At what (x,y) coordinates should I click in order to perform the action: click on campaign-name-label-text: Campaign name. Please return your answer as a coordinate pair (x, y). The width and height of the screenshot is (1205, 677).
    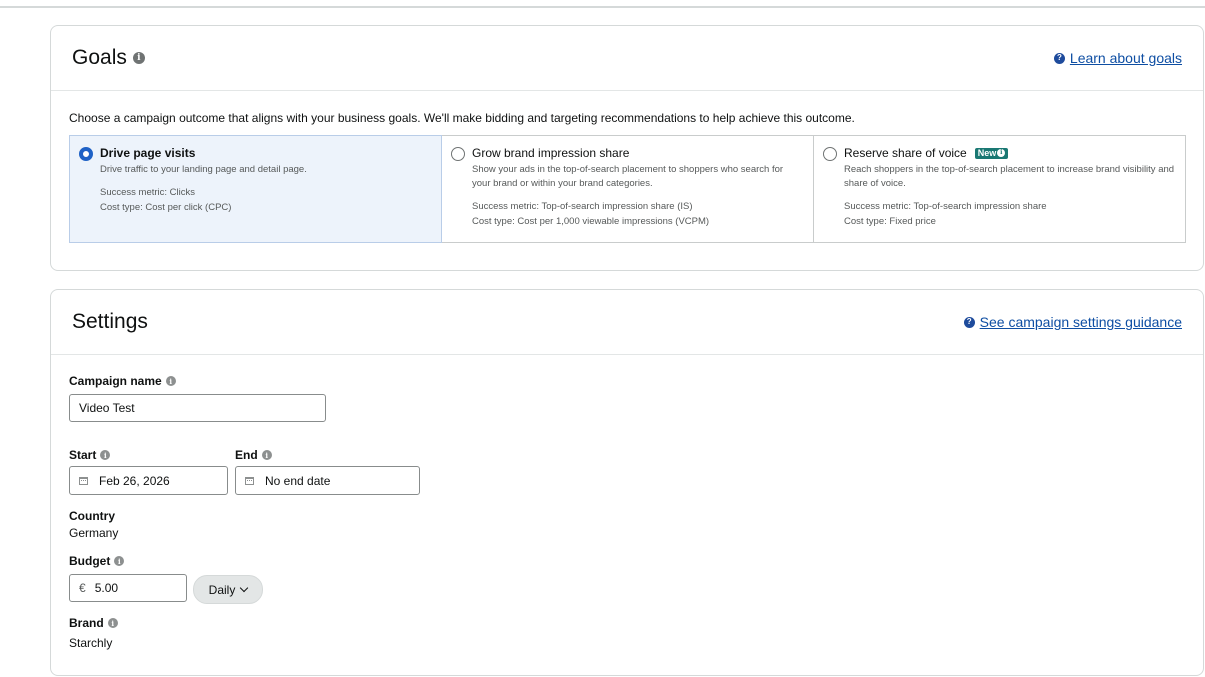
    Looking at the image, I should click on (115, 381).